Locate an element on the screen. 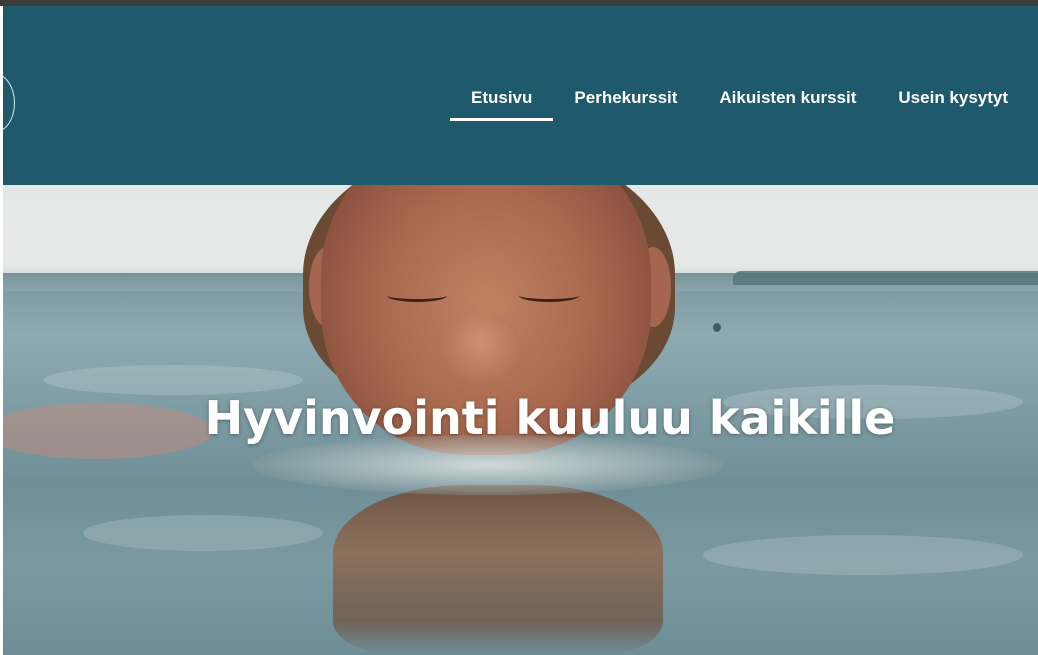  nav-item-aikuisten-kurssit: Aikuisten kurssit is located at coordinates (787, 95).